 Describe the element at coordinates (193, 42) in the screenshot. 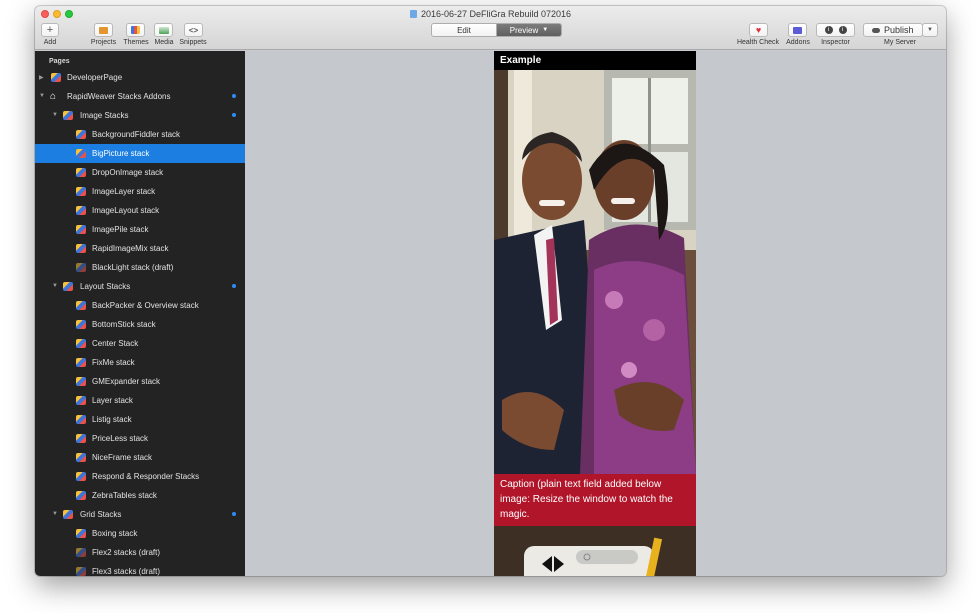

I see `snippets-label: Snippets` at that location.